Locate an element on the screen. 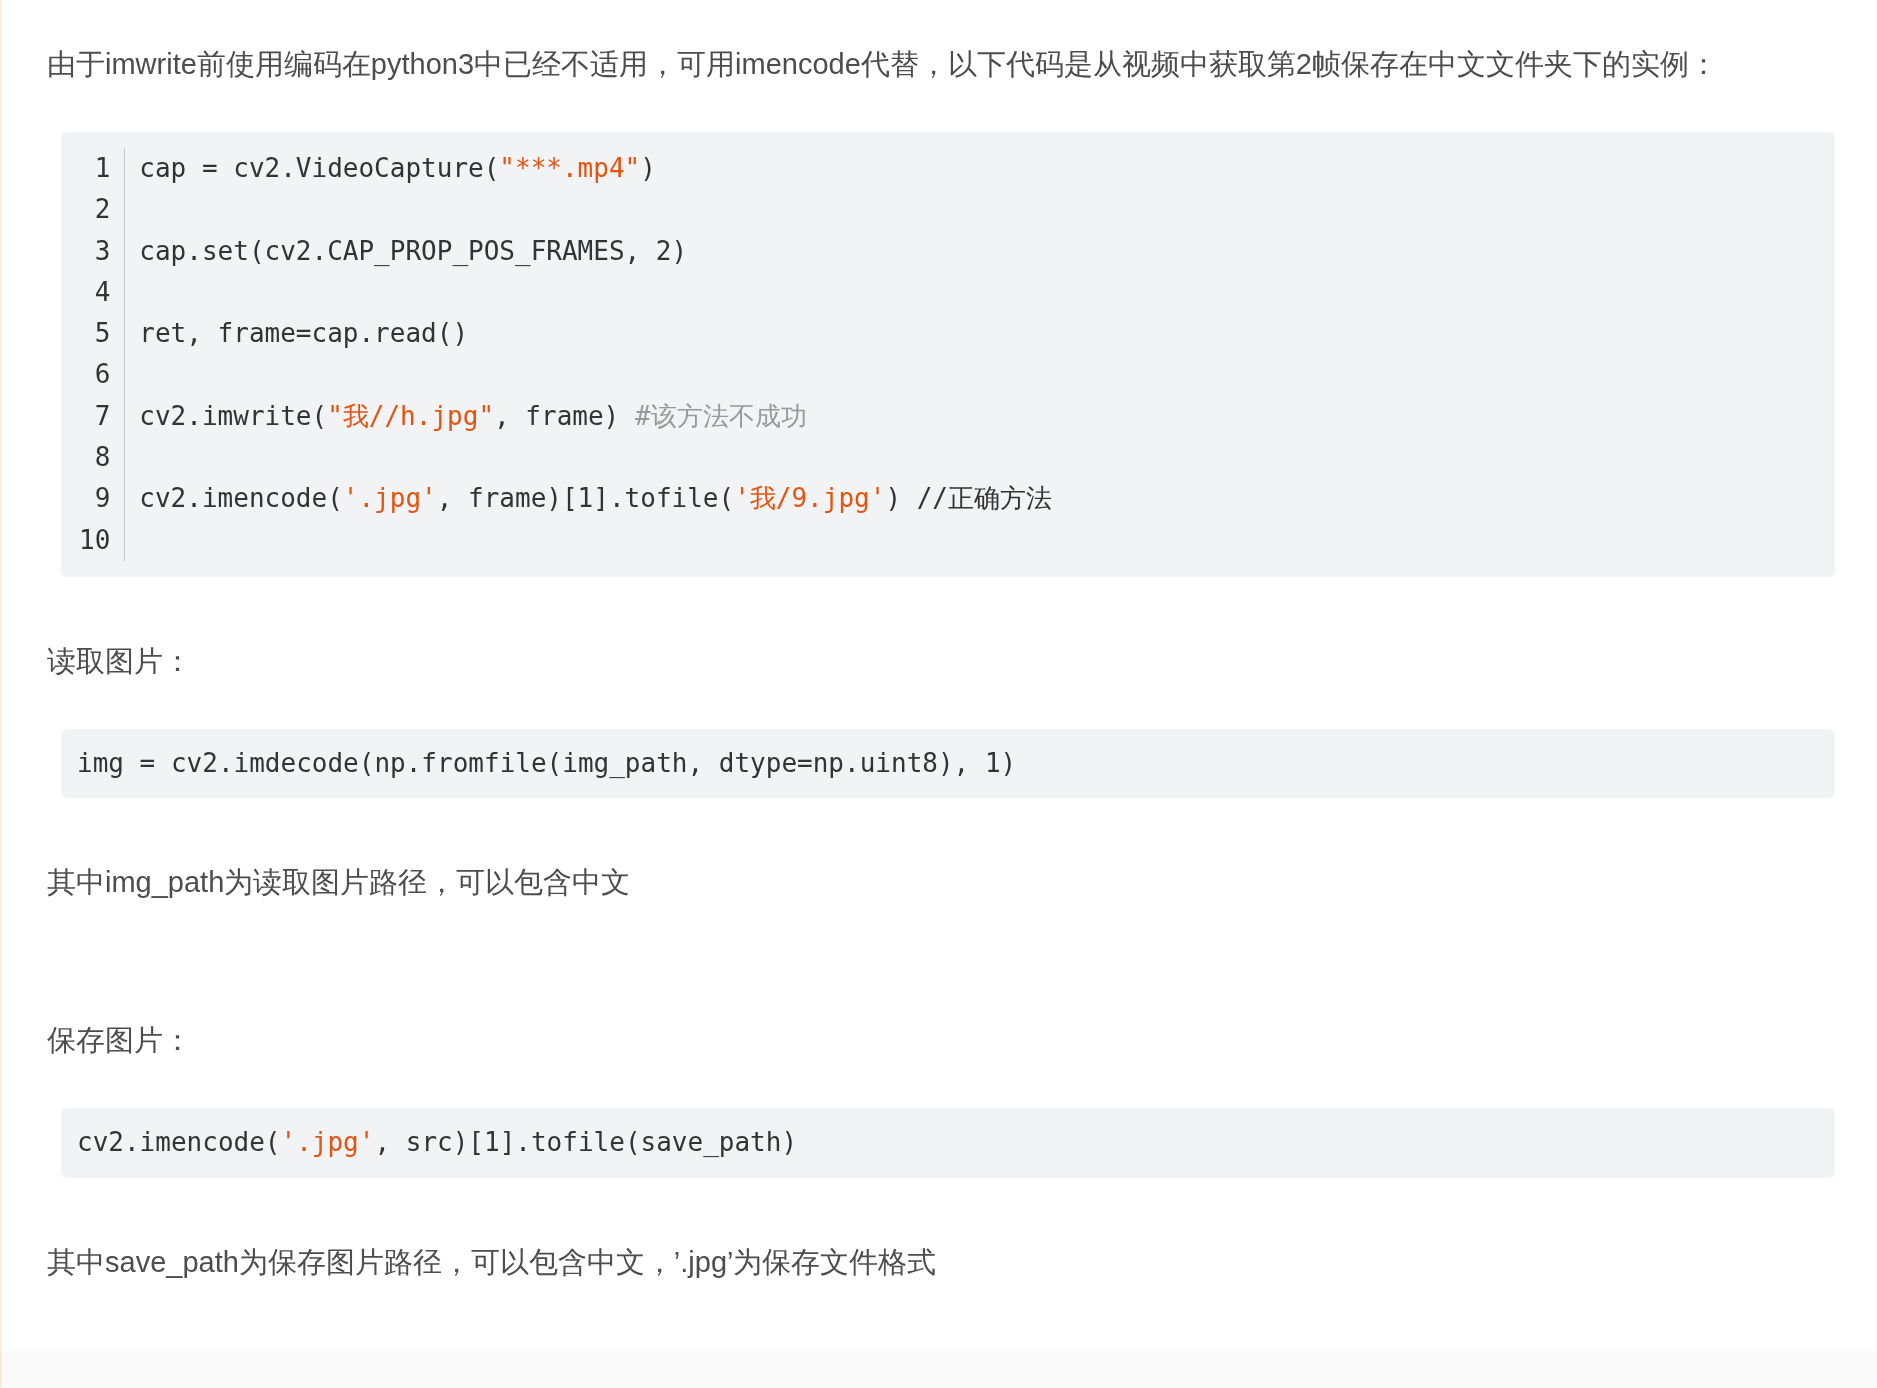 The width and height of the screenshot is (1877, 1388). paragraph: 其中save_path为保存图片路径，可以包含中文，’.jpg’为保存文件格式 is located at coordinates (492, 1262).